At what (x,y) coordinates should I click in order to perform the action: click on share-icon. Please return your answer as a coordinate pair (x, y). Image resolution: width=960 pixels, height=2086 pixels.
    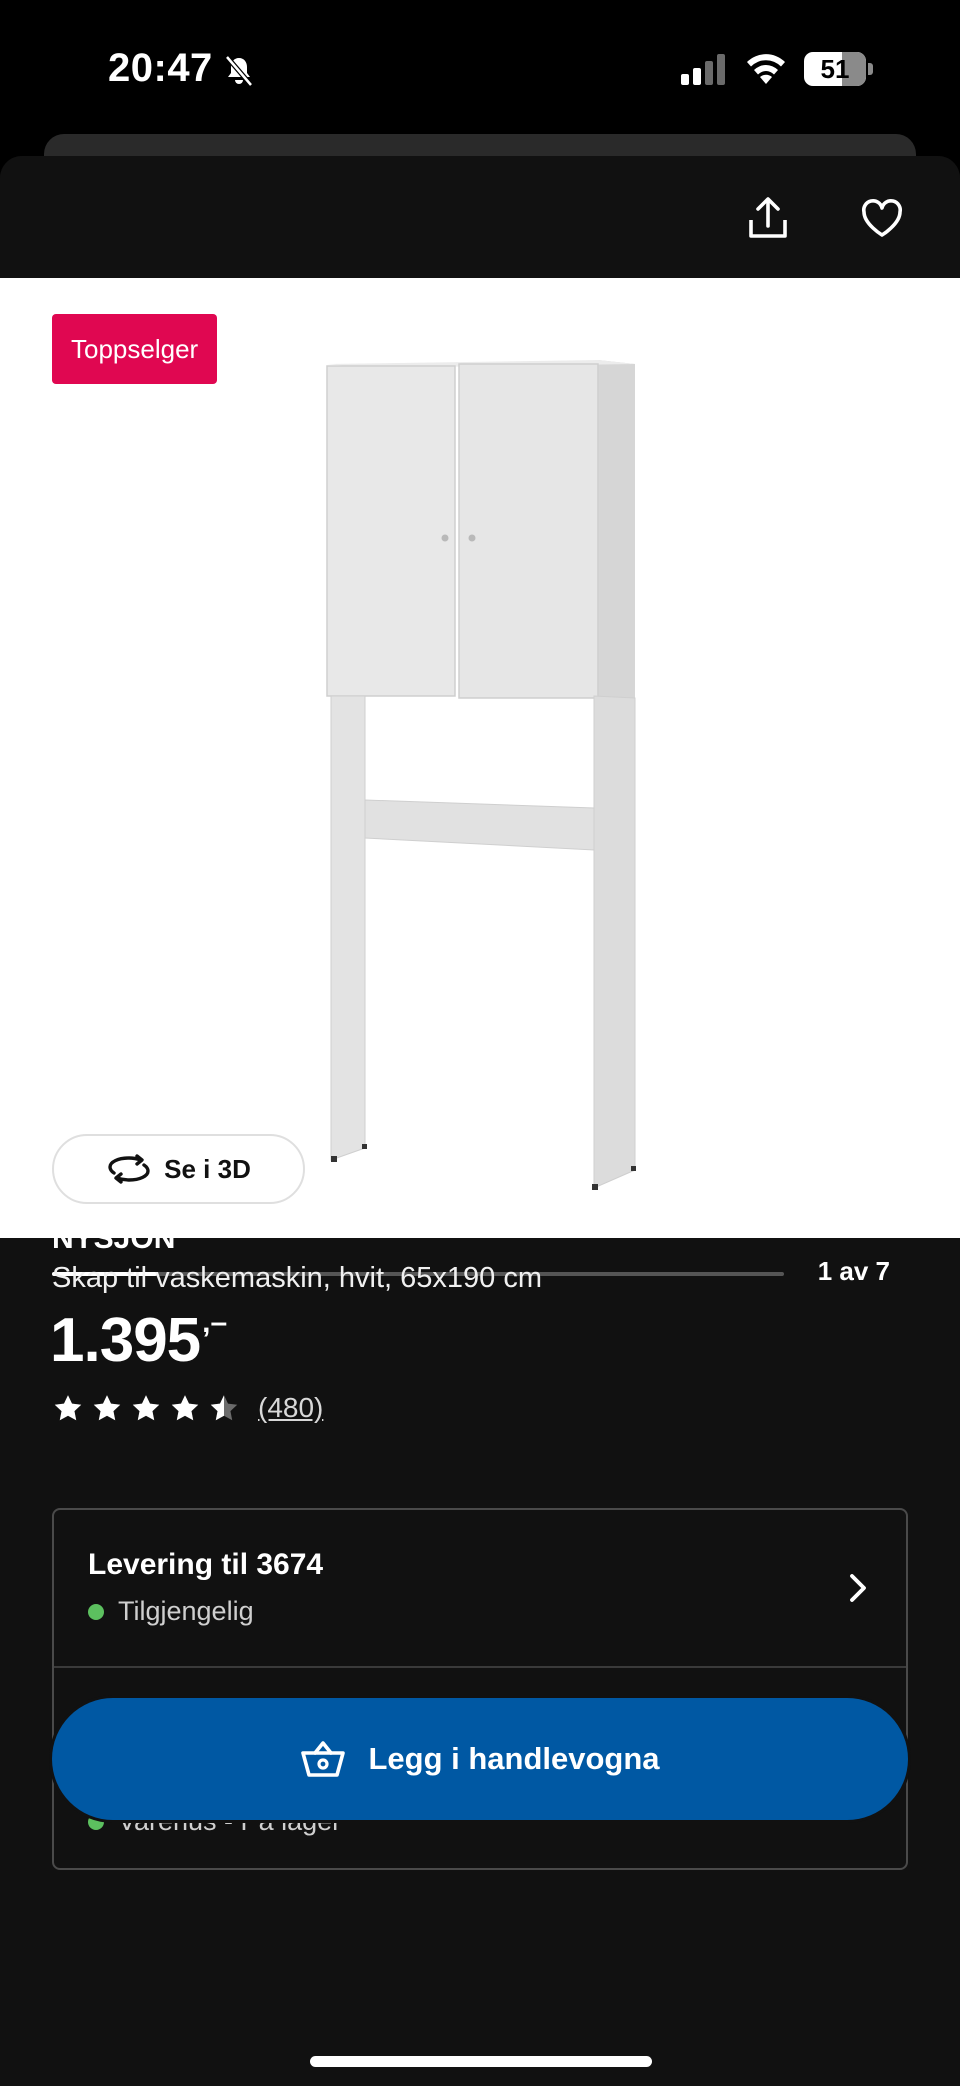
    Looking at the image, I should click on (768, 217).